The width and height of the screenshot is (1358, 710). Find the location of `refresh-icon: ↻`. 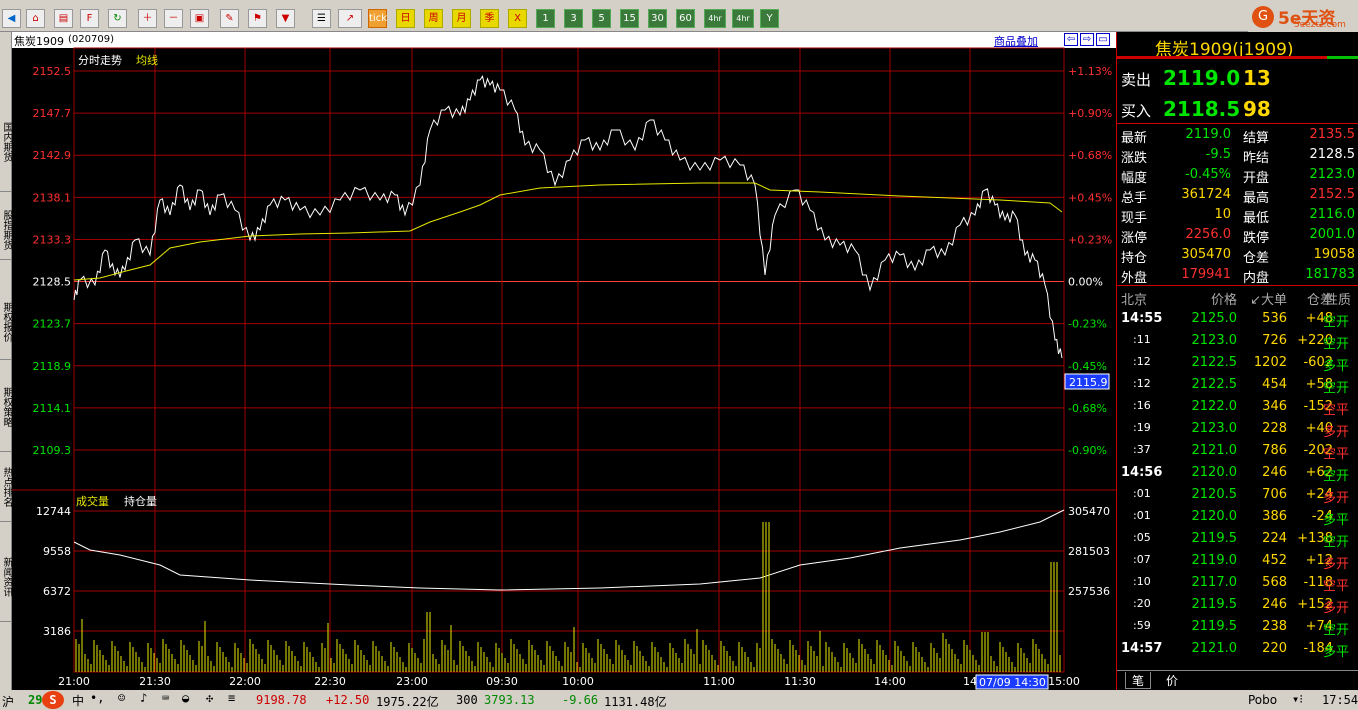

refresh-icon: ↻ is located at coordinates (117, 18).